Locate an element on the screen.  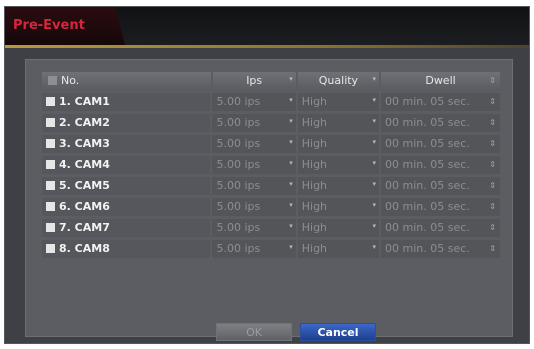
camera-cell: 6. CAM6 is located at coordinates (126, 207).